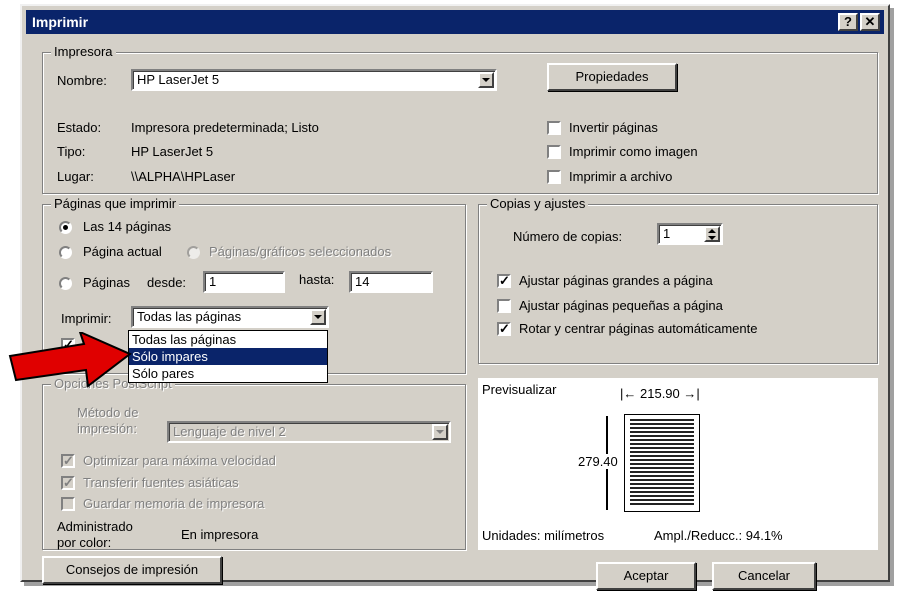 The height and width of the screenshot is (614, 897). I want to click on zoom-label: Ampl./Reducc.: 94.1%, so click(718, 535).